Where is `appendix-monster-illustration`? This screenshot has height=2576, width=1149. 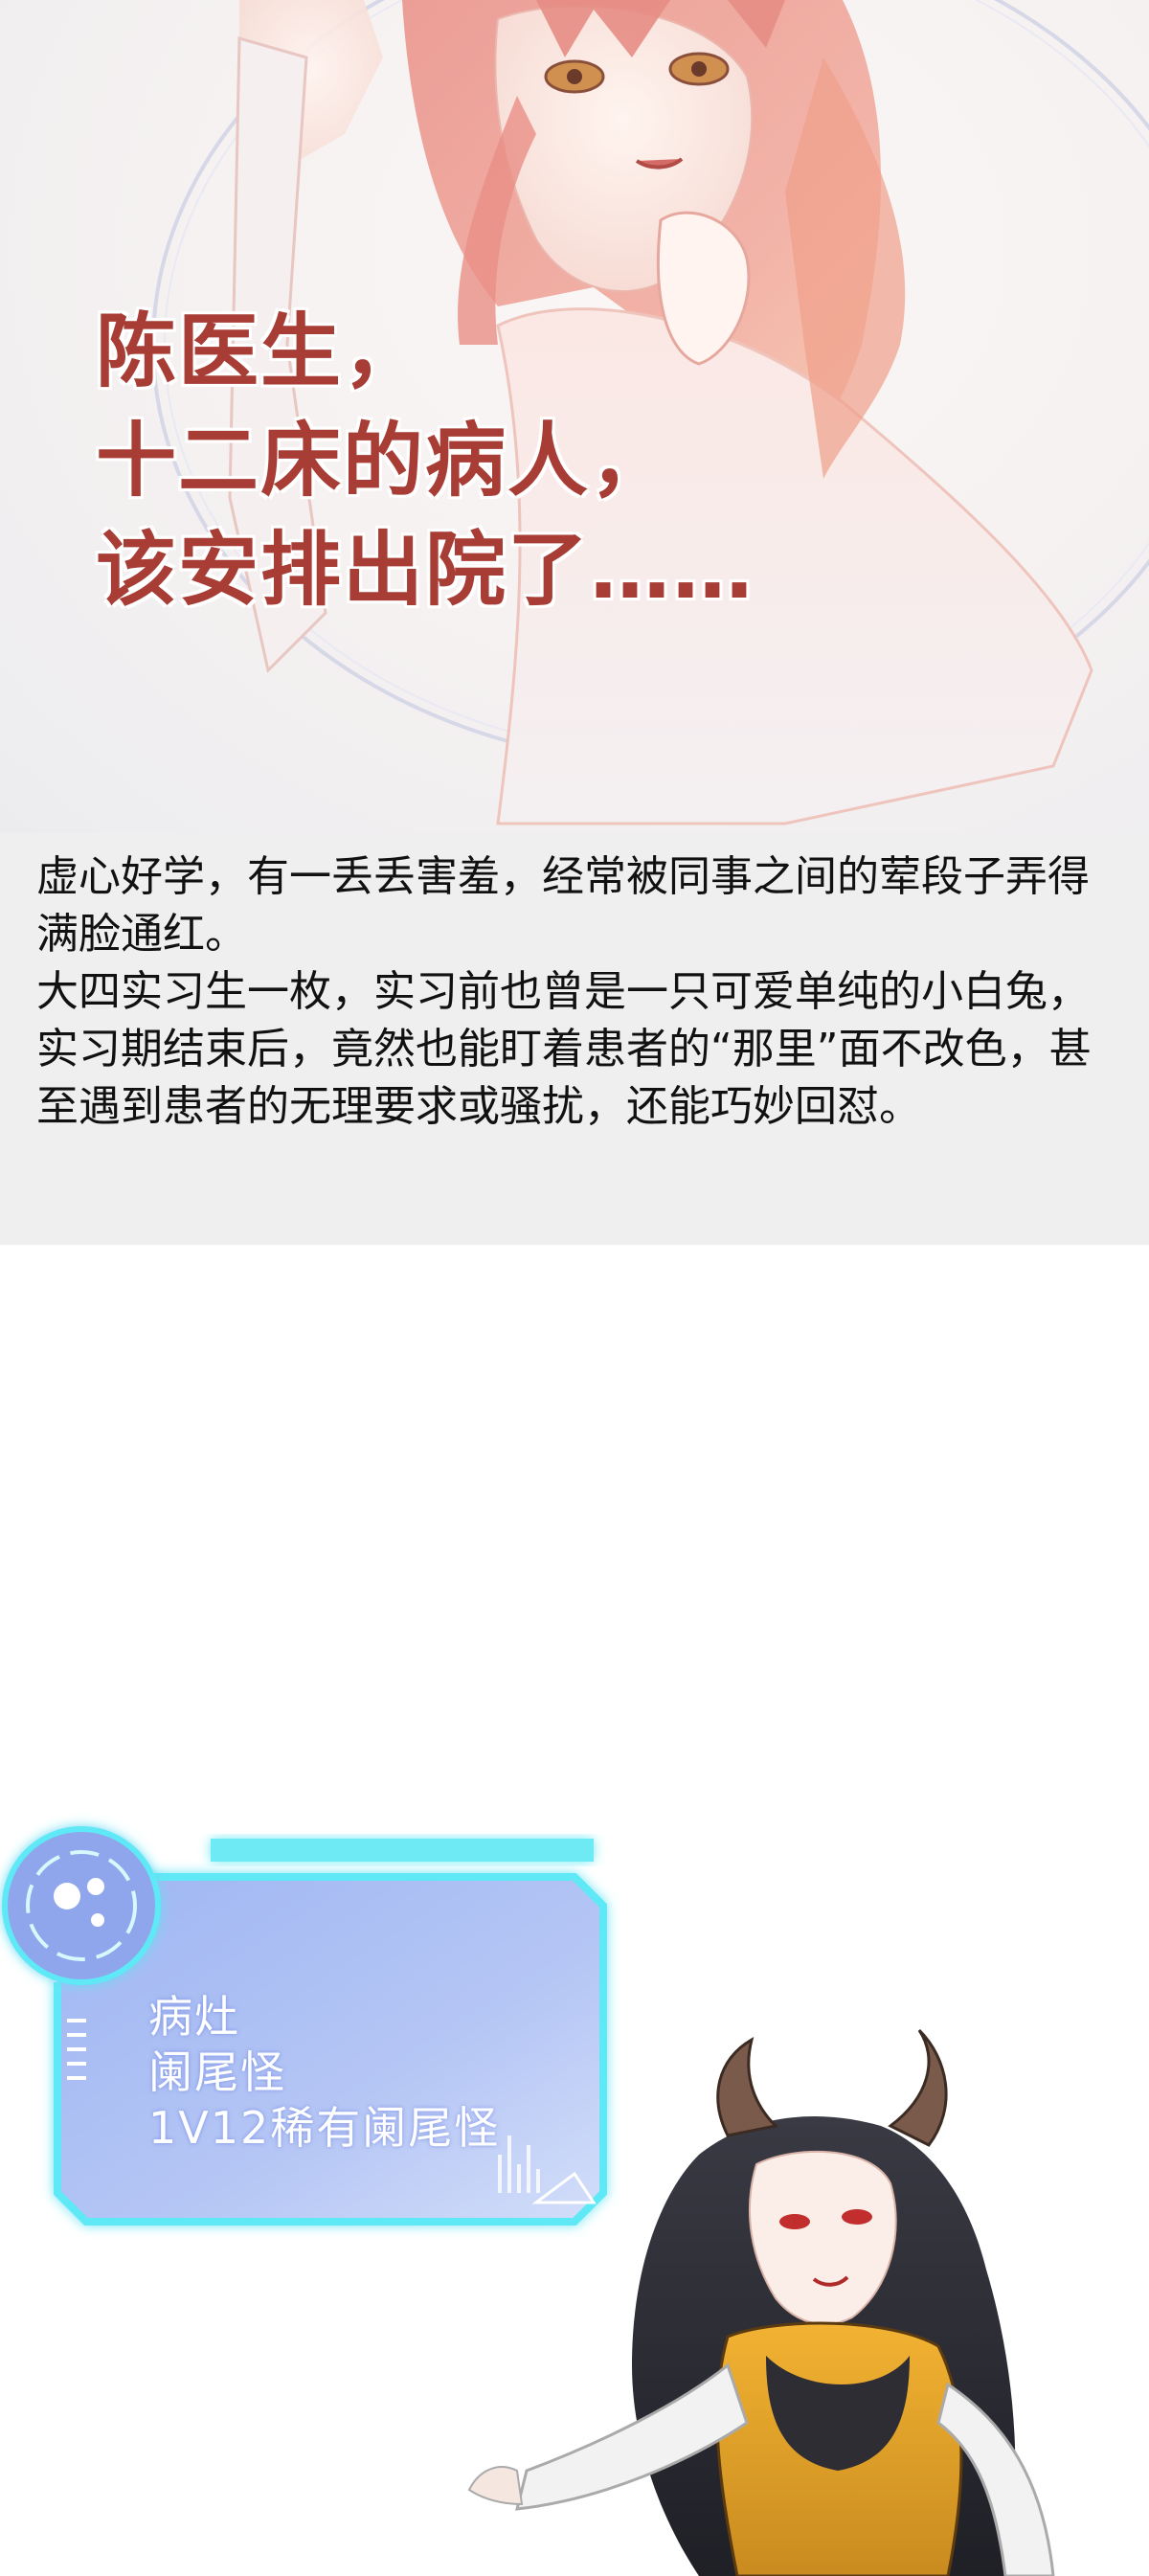 appendix-monster-illustration is located at coordinates (761, 2302).